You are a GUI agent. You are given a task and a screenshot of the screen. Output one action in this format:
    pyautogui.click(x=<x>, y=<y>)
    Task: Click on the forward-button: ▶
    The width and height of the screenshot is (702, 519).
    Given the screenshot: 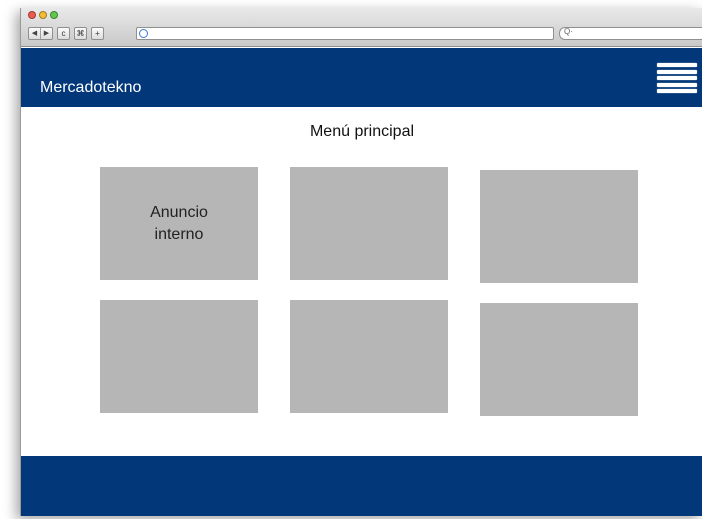 What is the action you would take?
    pyautogui.click(x=46, y=33)
    